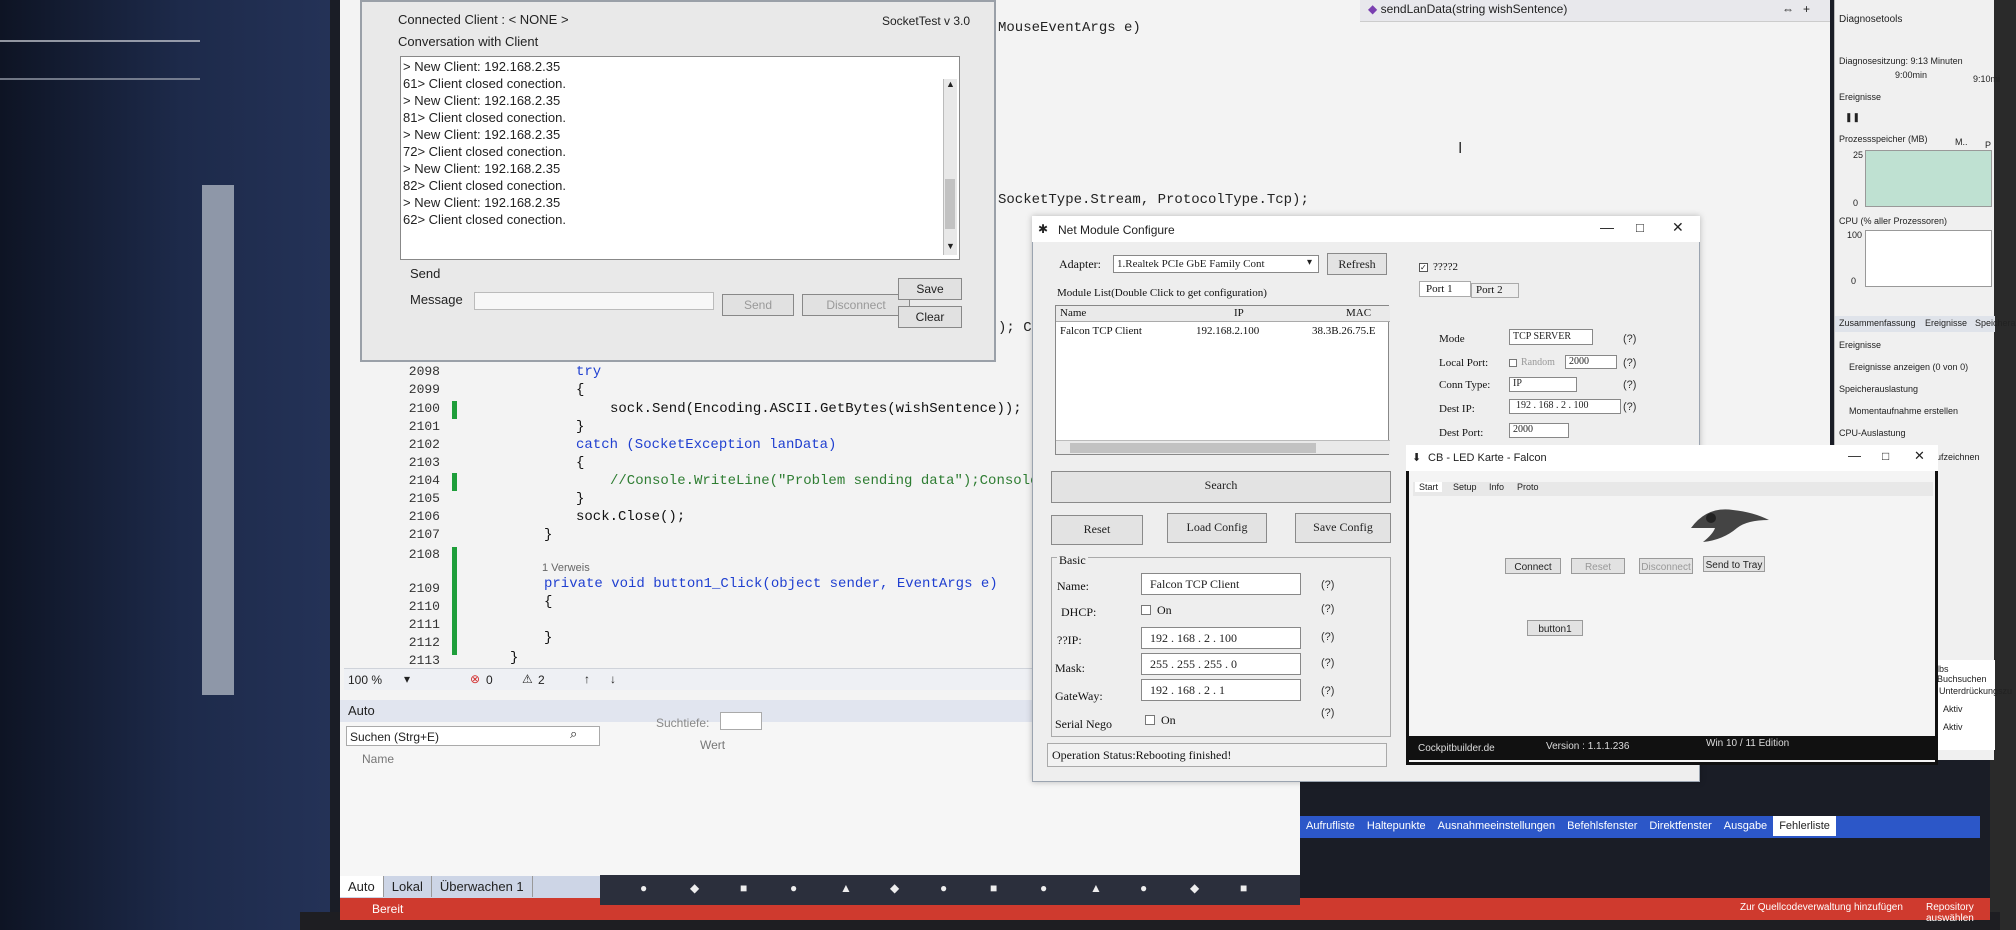 The height and width of the screenshot is (930, 2016). I want to click on send-to-tray-button: Send to Tray, so click(1734, 564).